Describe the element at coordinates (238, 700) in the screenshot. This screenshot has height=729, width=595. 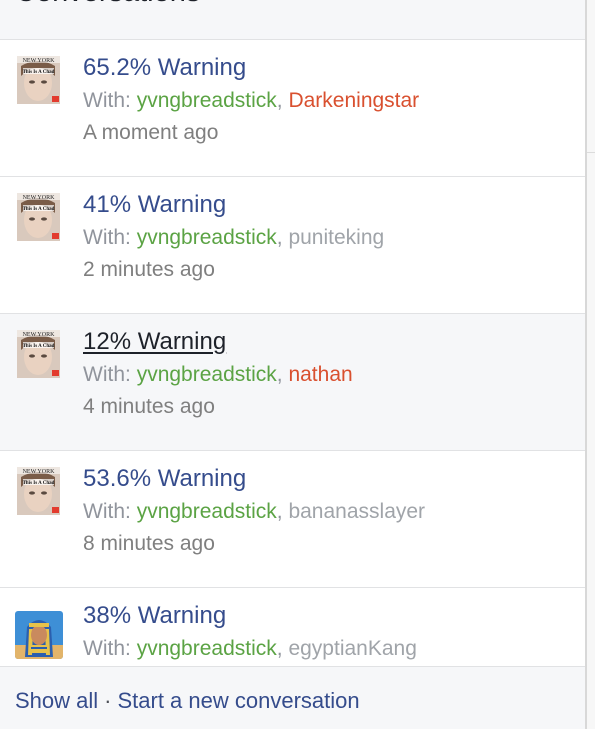
I see `start-new-conversation-link: Start a new conversation` at that location.